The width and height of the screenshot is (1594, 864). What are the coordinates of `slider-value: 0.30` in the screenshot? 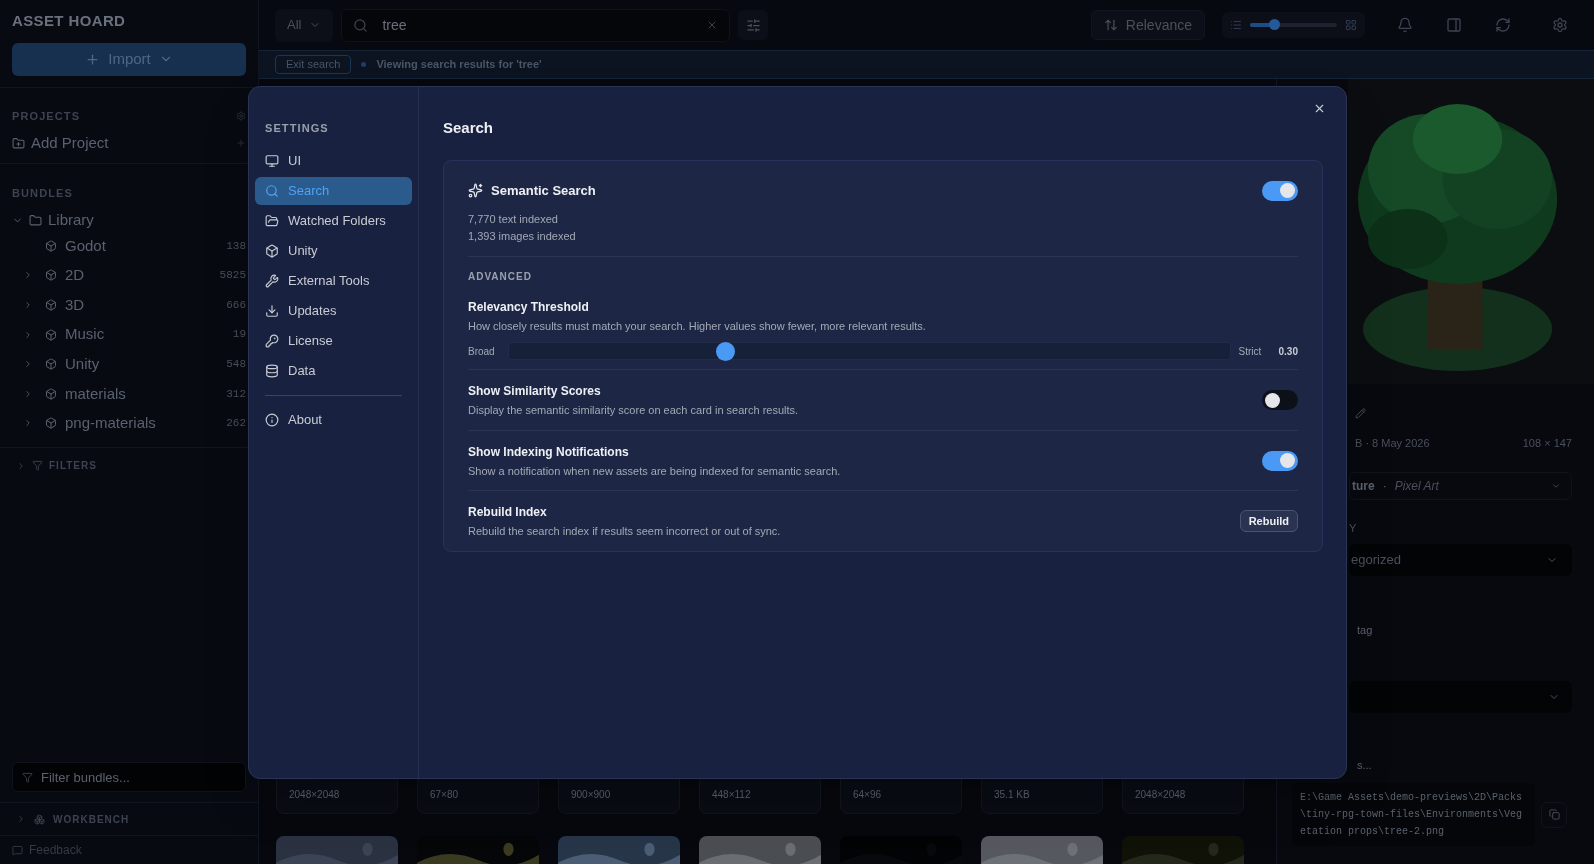 It's located at (1288, 351).